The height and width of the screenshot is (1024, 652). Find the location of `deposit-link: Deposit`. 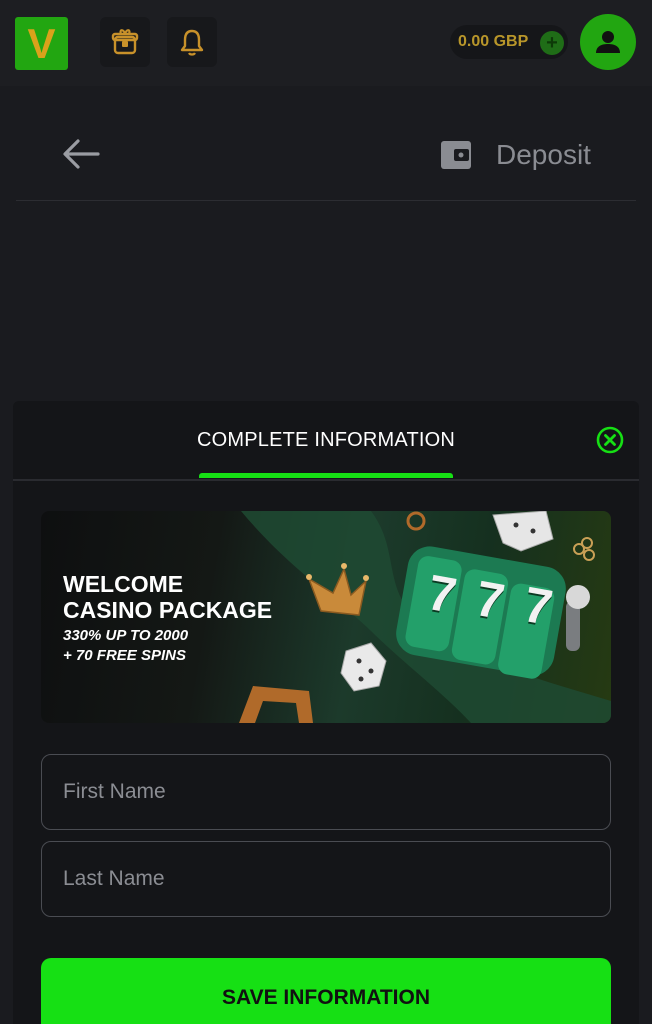

deposit-link: Deposit is located at coordinates (515, 155).